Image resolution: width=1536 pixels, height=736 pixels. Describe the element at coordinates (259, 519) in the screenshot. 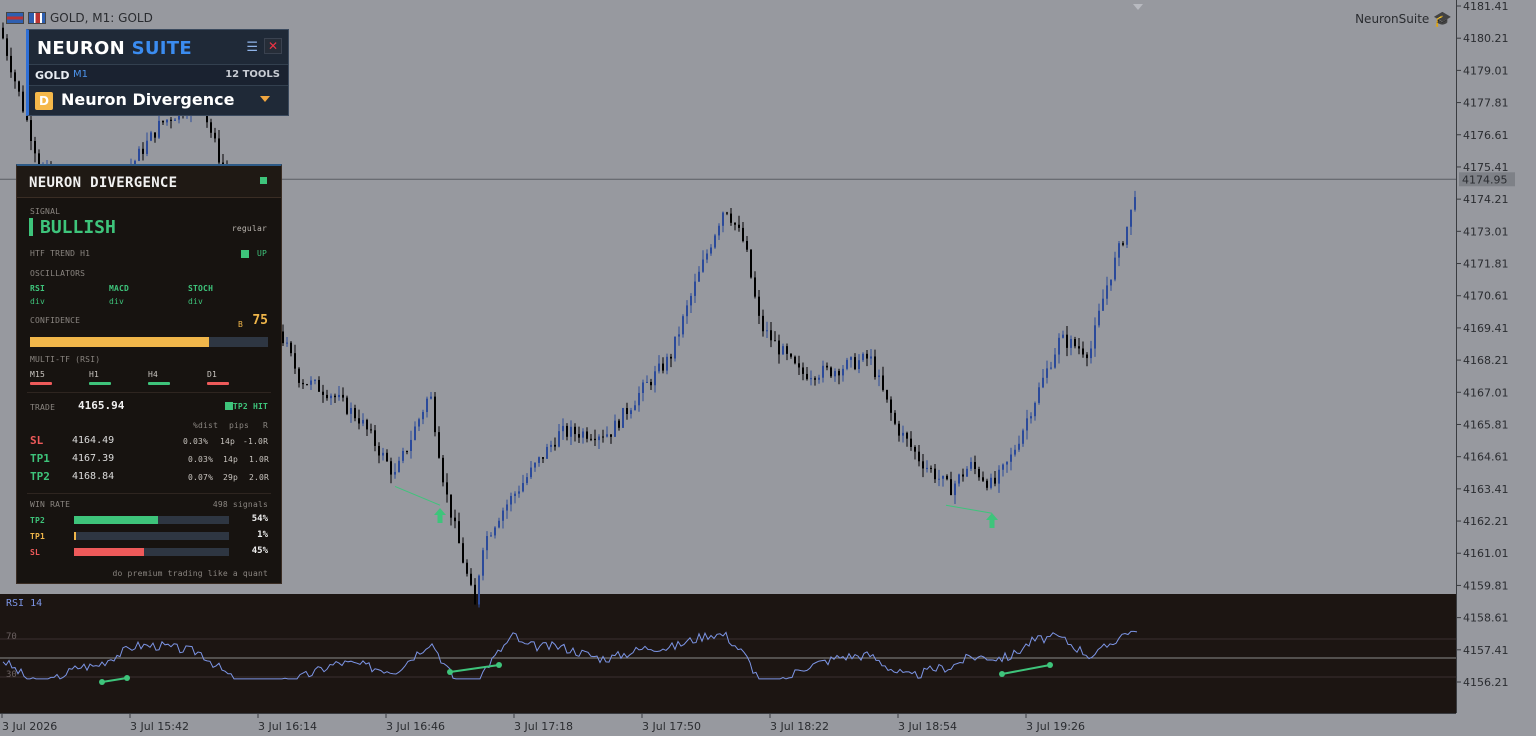

I see `winrate-pct: 54%` at that location.